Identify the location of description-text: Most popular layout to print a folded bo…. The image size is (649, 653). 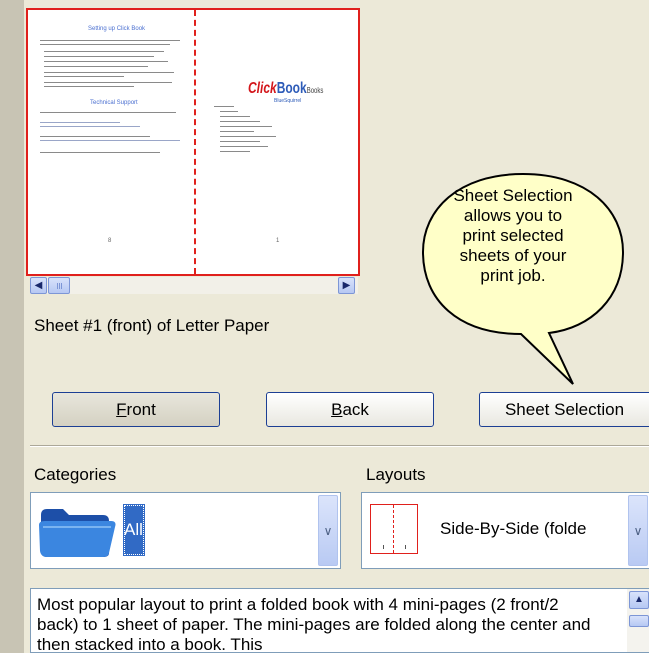
(314, 624).